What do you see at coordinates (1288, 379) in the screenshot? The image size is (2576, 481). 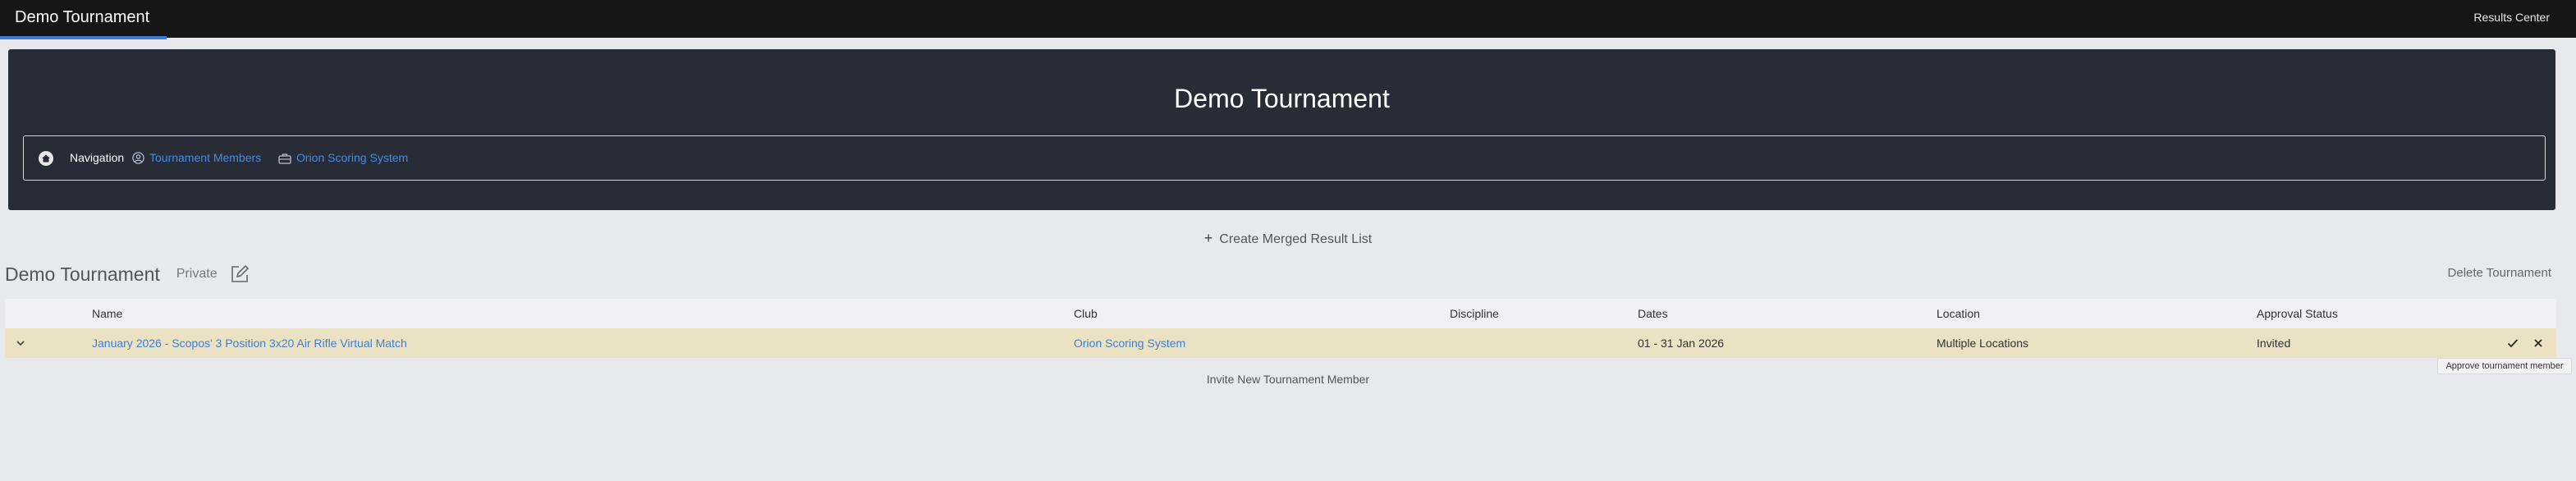 I see `invite-member-button: Invite New Tournament Member` at bounding box center [1288, 379].